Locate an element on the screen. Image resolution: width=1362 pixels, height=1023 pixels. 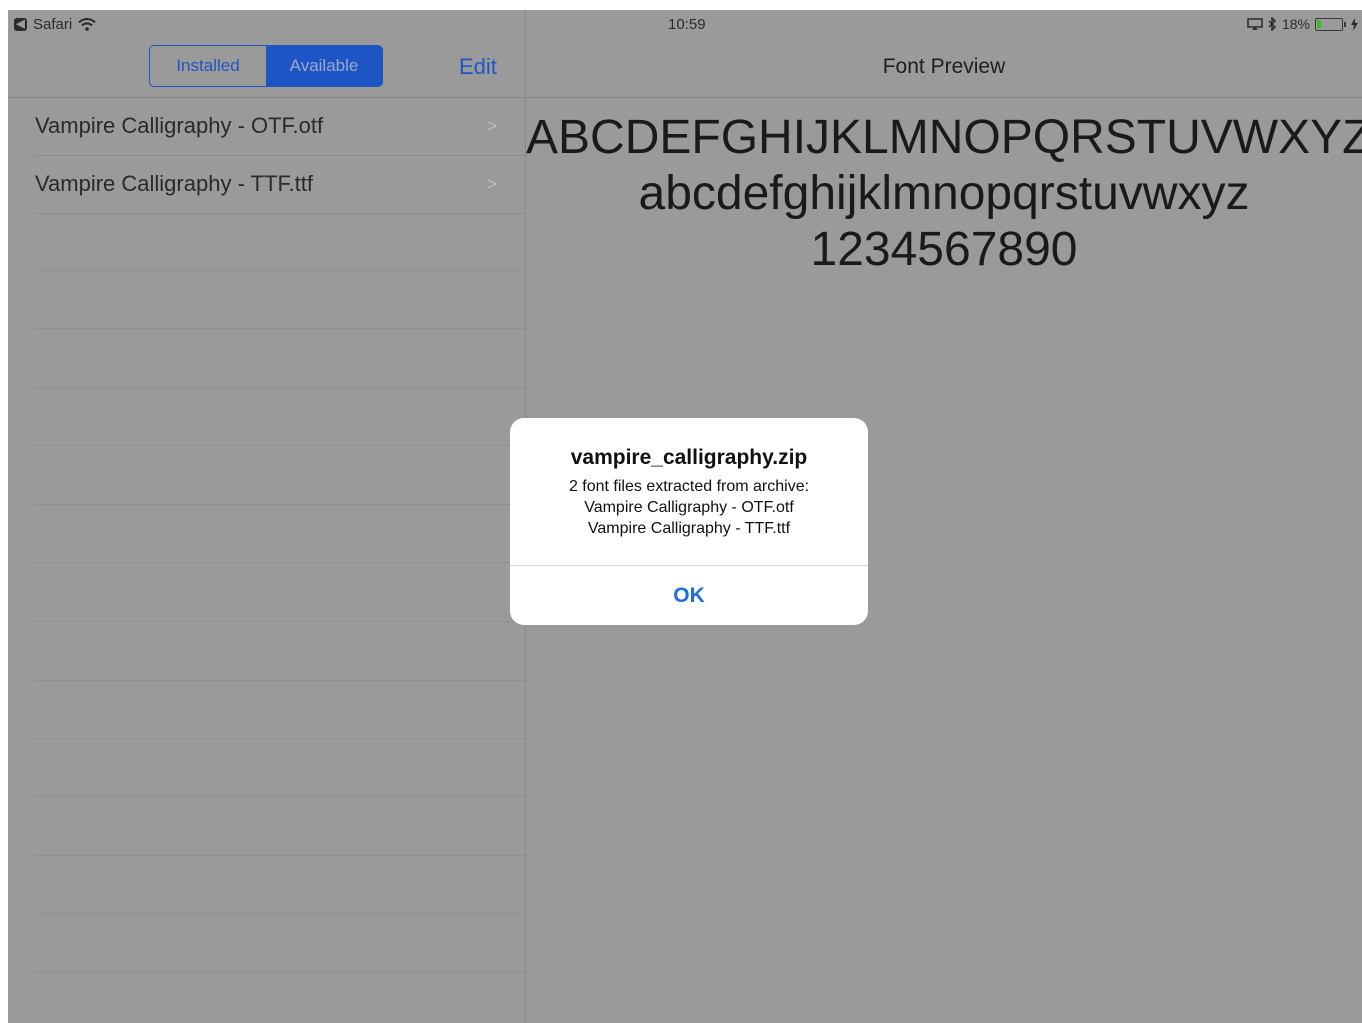
font-file-label: Vampire Calligraphy - TTF.ttf is located at coordinates (174, 183).